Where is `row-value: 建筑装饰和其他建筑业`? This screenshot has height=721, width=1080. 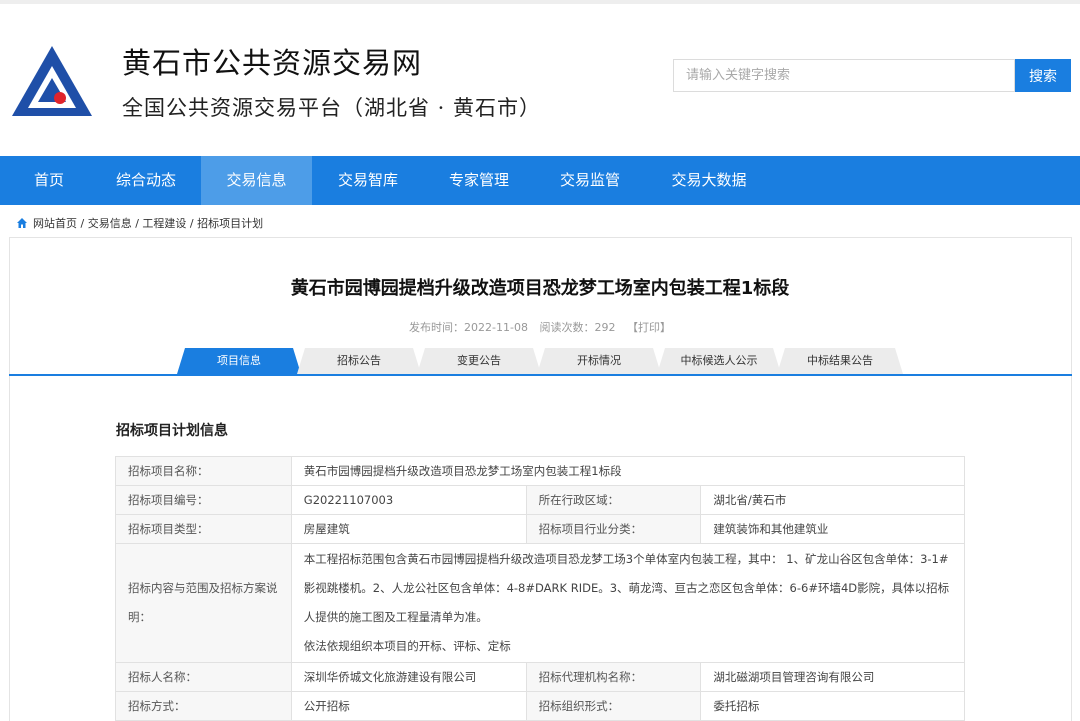
row-value: 建筑装饰和其他建筑业 is located at coordinates (832, 529).